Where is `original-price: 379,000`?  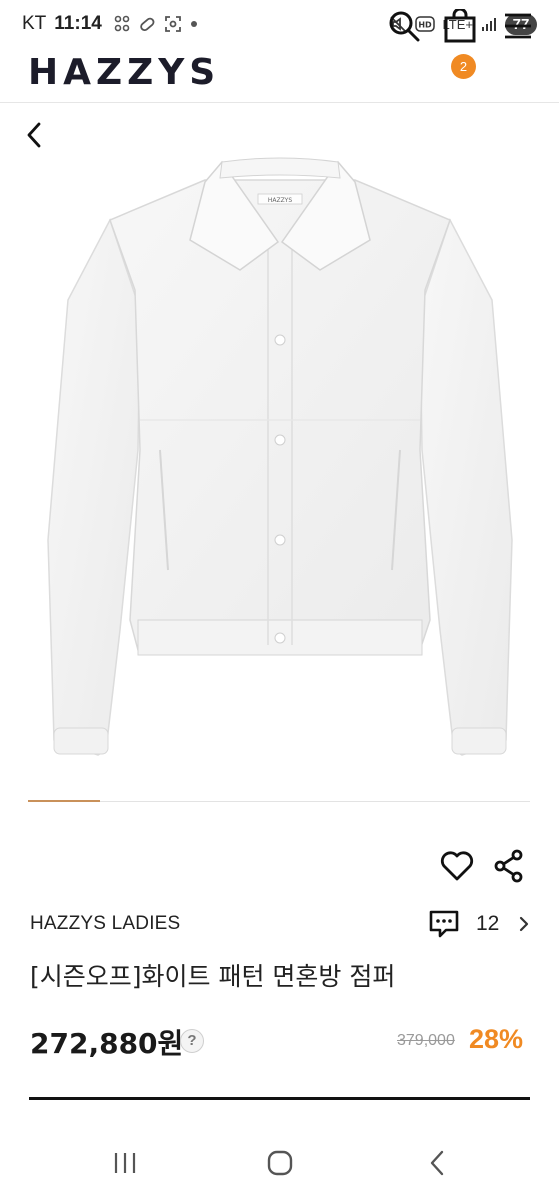 original-price: 379,000 is located at coordinates (426, 1040).